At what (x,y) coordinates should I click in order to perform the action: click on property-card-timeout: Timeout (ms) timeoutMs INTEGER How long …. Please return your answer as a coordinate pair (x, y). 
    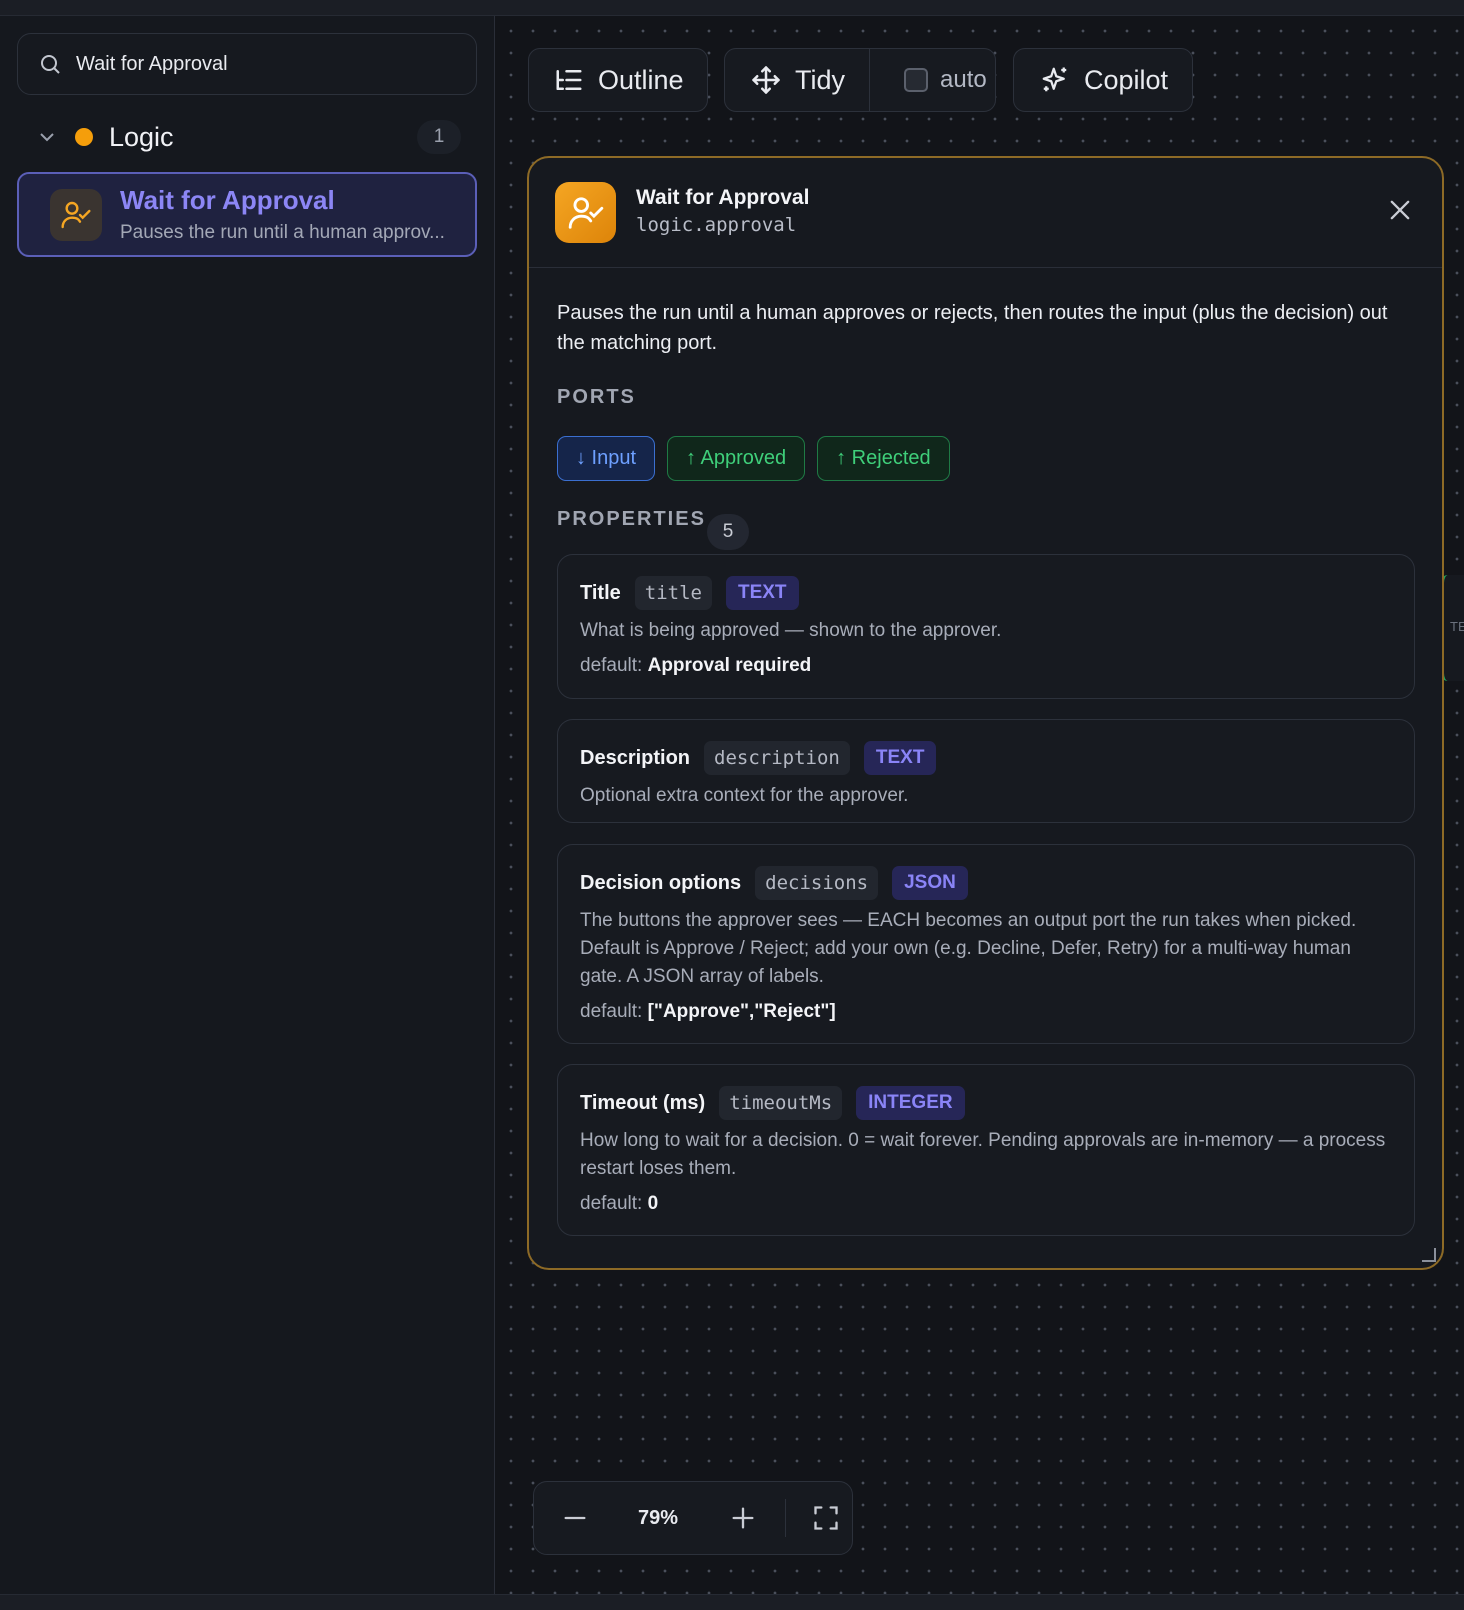
    Looking at the image, I should click on (986, 1150).